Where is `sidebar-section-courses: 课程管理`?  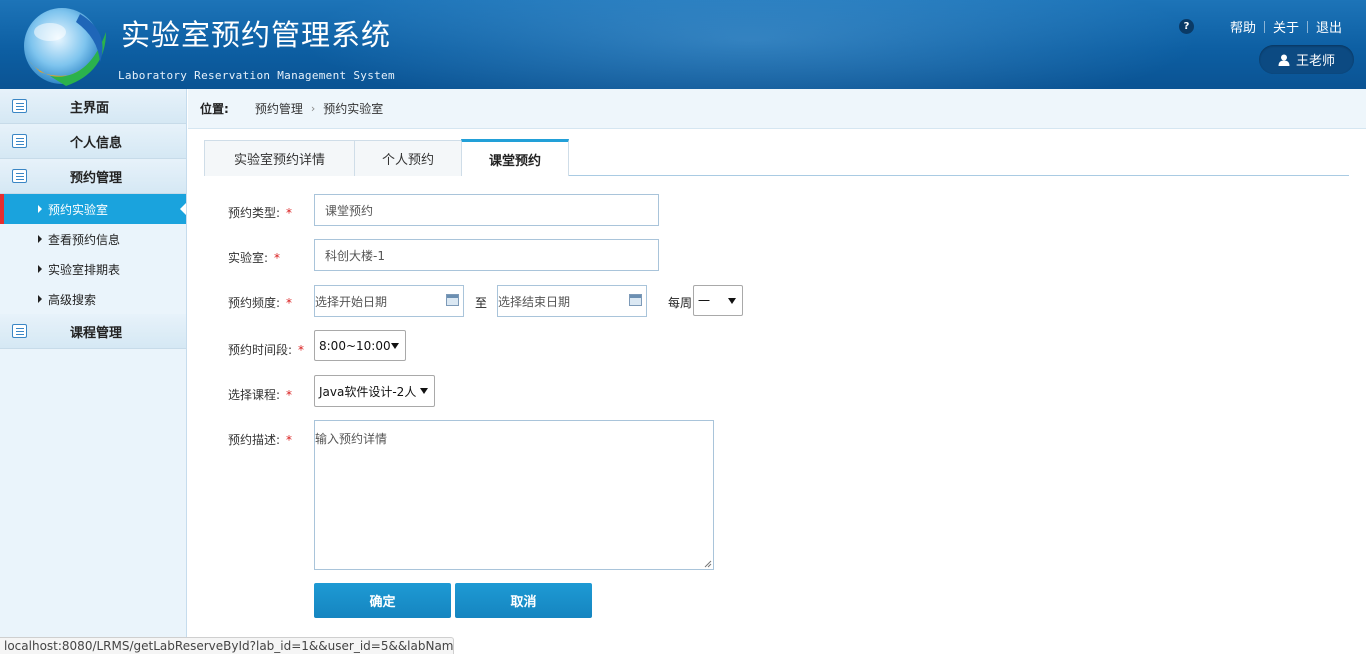
sidebar-section-courses: 课程管理 is located at coordinates (93, 331).